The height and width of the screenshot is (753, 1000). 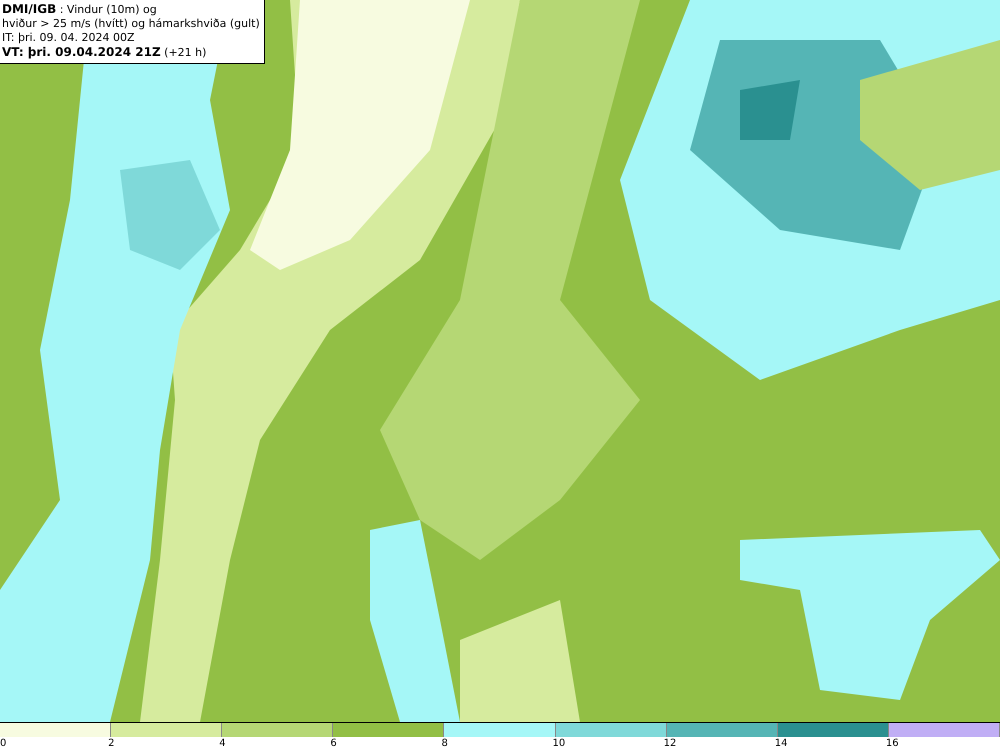 I want to click on title-line: DMI/IGB : Vindur (10m) og, so click(x=80, y=9).